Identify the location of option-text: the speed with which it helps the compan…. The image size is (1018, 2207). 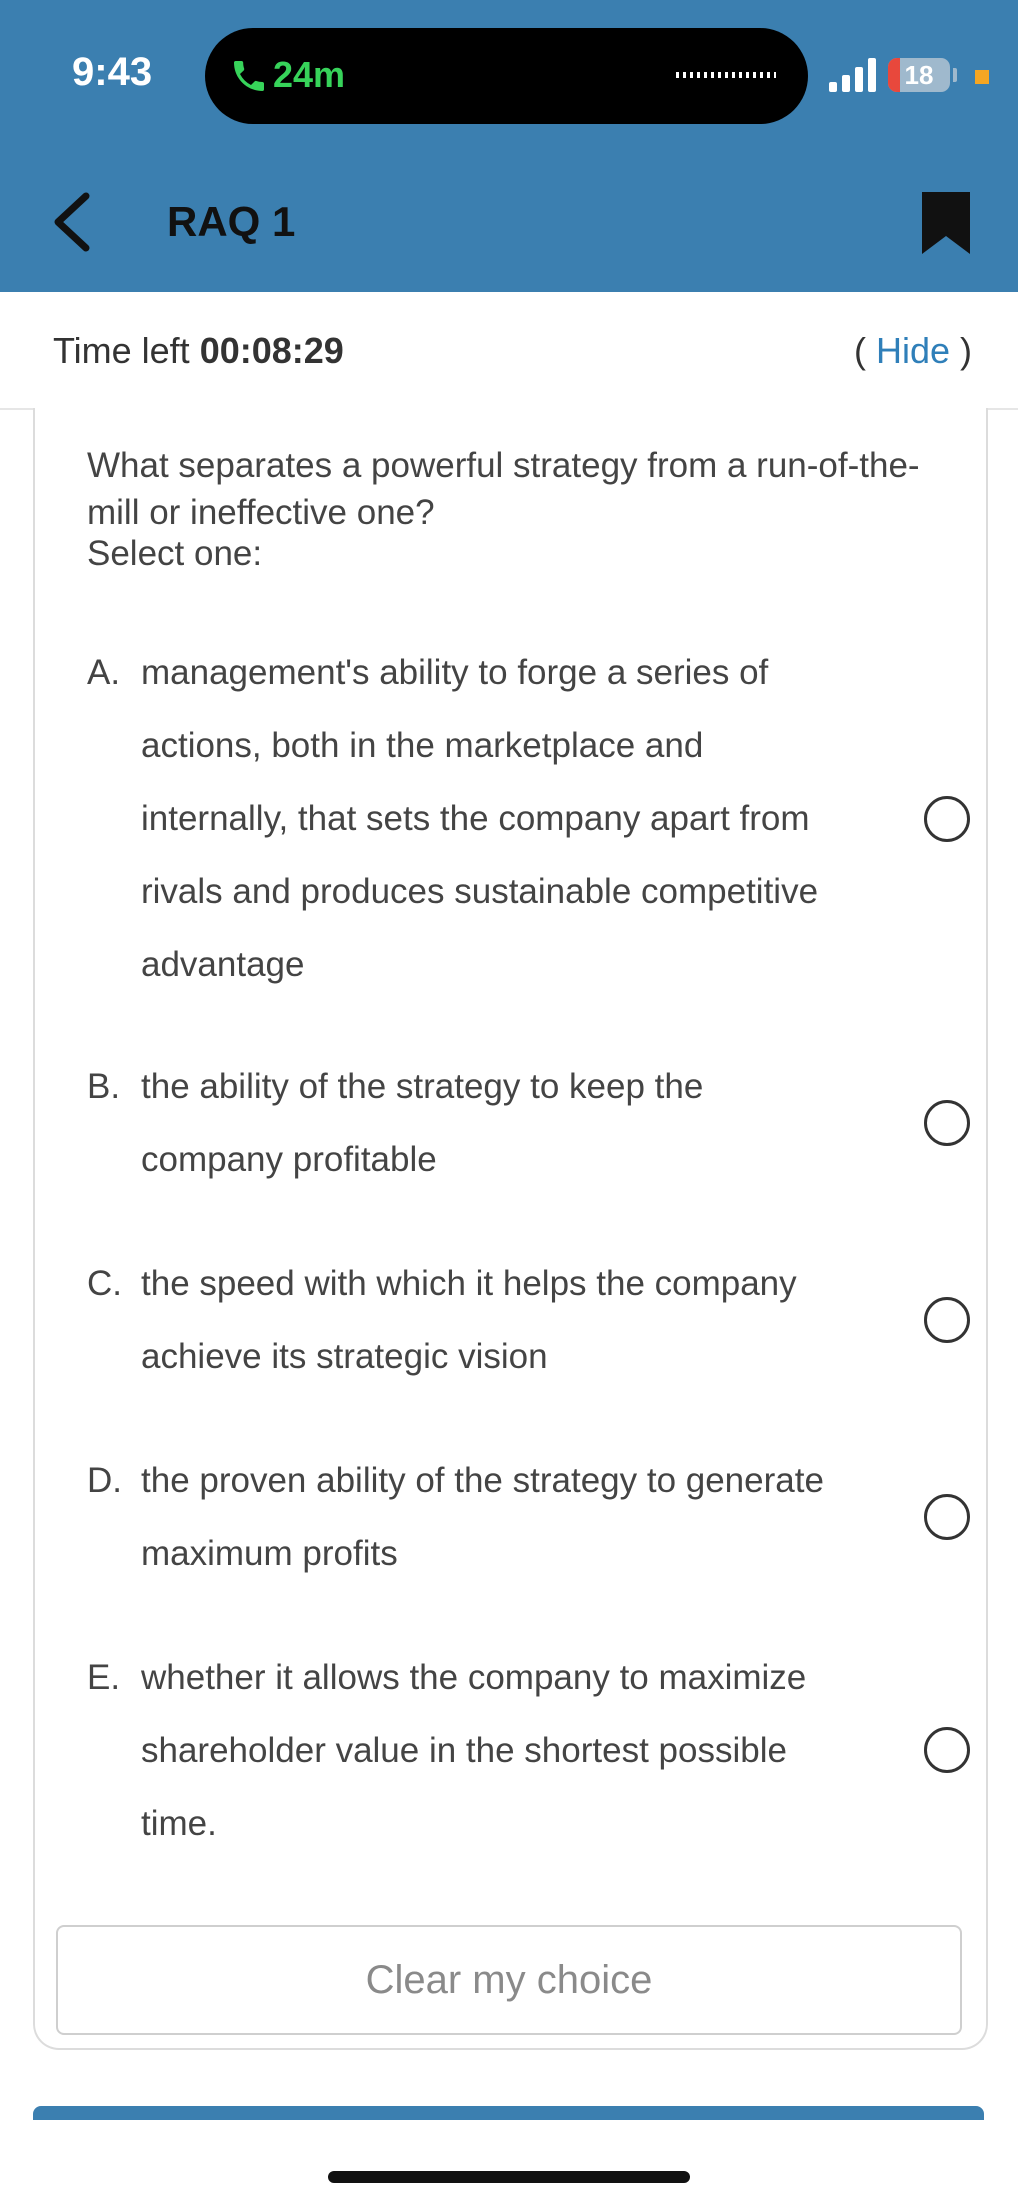
(469, 1320).